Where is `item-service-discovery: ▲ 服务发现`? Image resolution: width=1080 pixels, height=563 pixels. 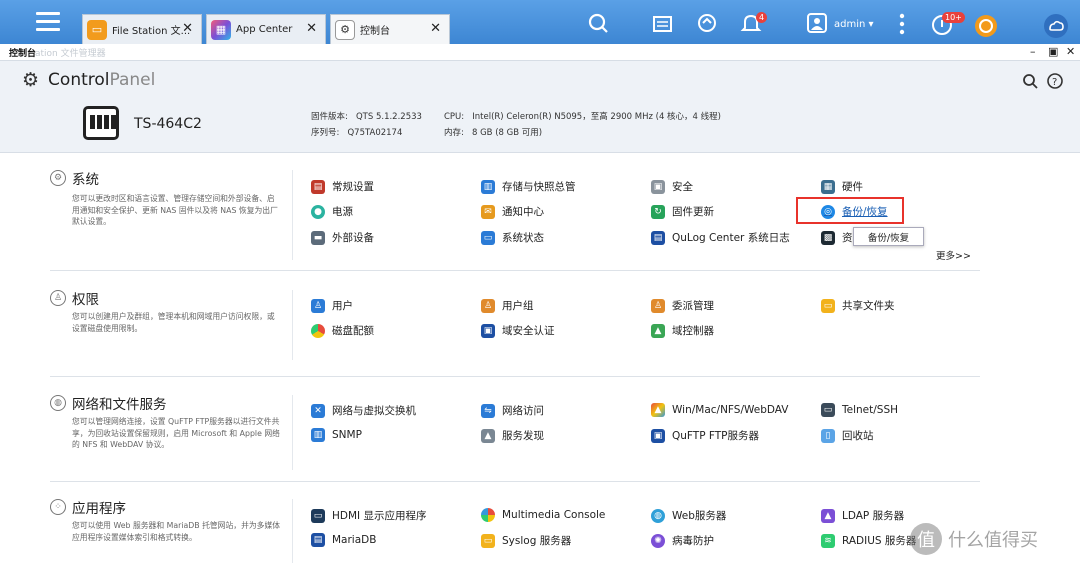
item-service-discovery: ▲ 服务发现 is located at coordinates (512, 435).